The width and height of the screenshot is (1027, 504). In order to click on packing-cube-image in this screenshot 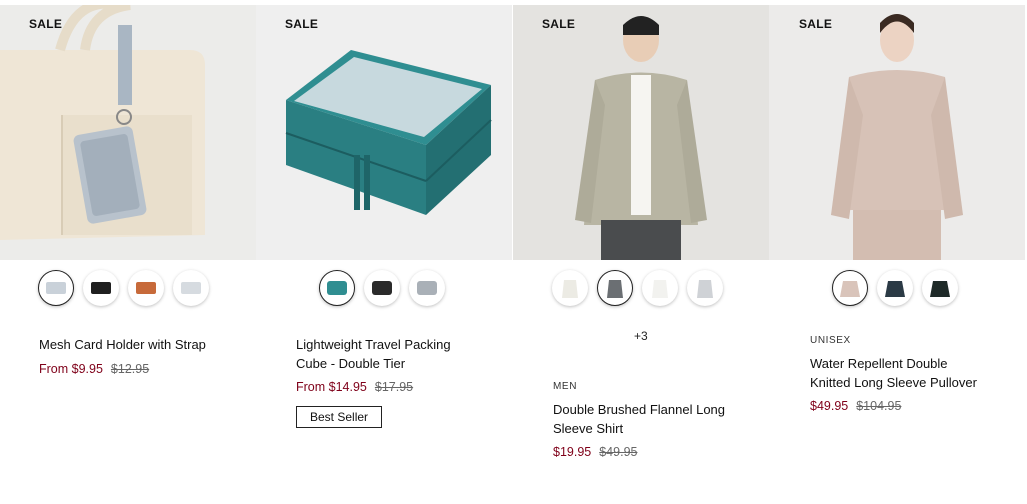, I will do `click(384, 132)`.